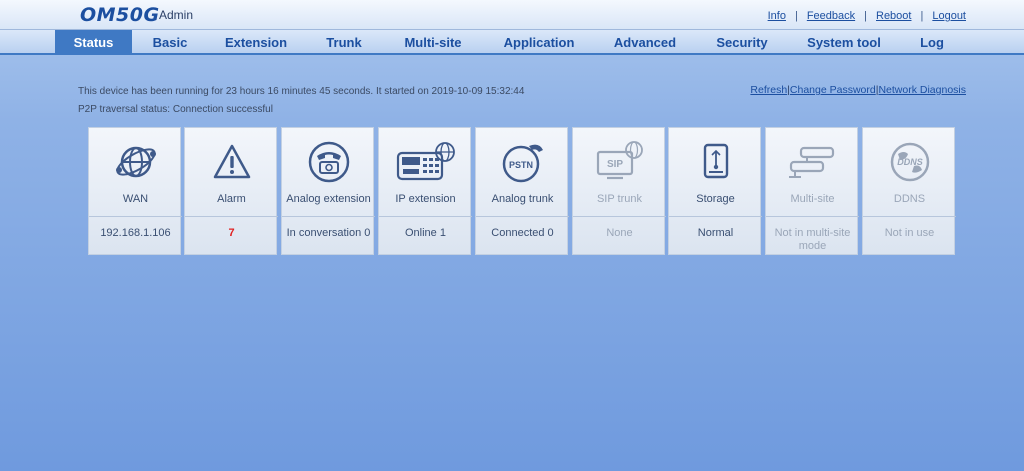 Image resolution: width=1024 pixels, height=471 pixels. I want to click on tile-ip-extension: IP extension Online 1, so click(425, 191).